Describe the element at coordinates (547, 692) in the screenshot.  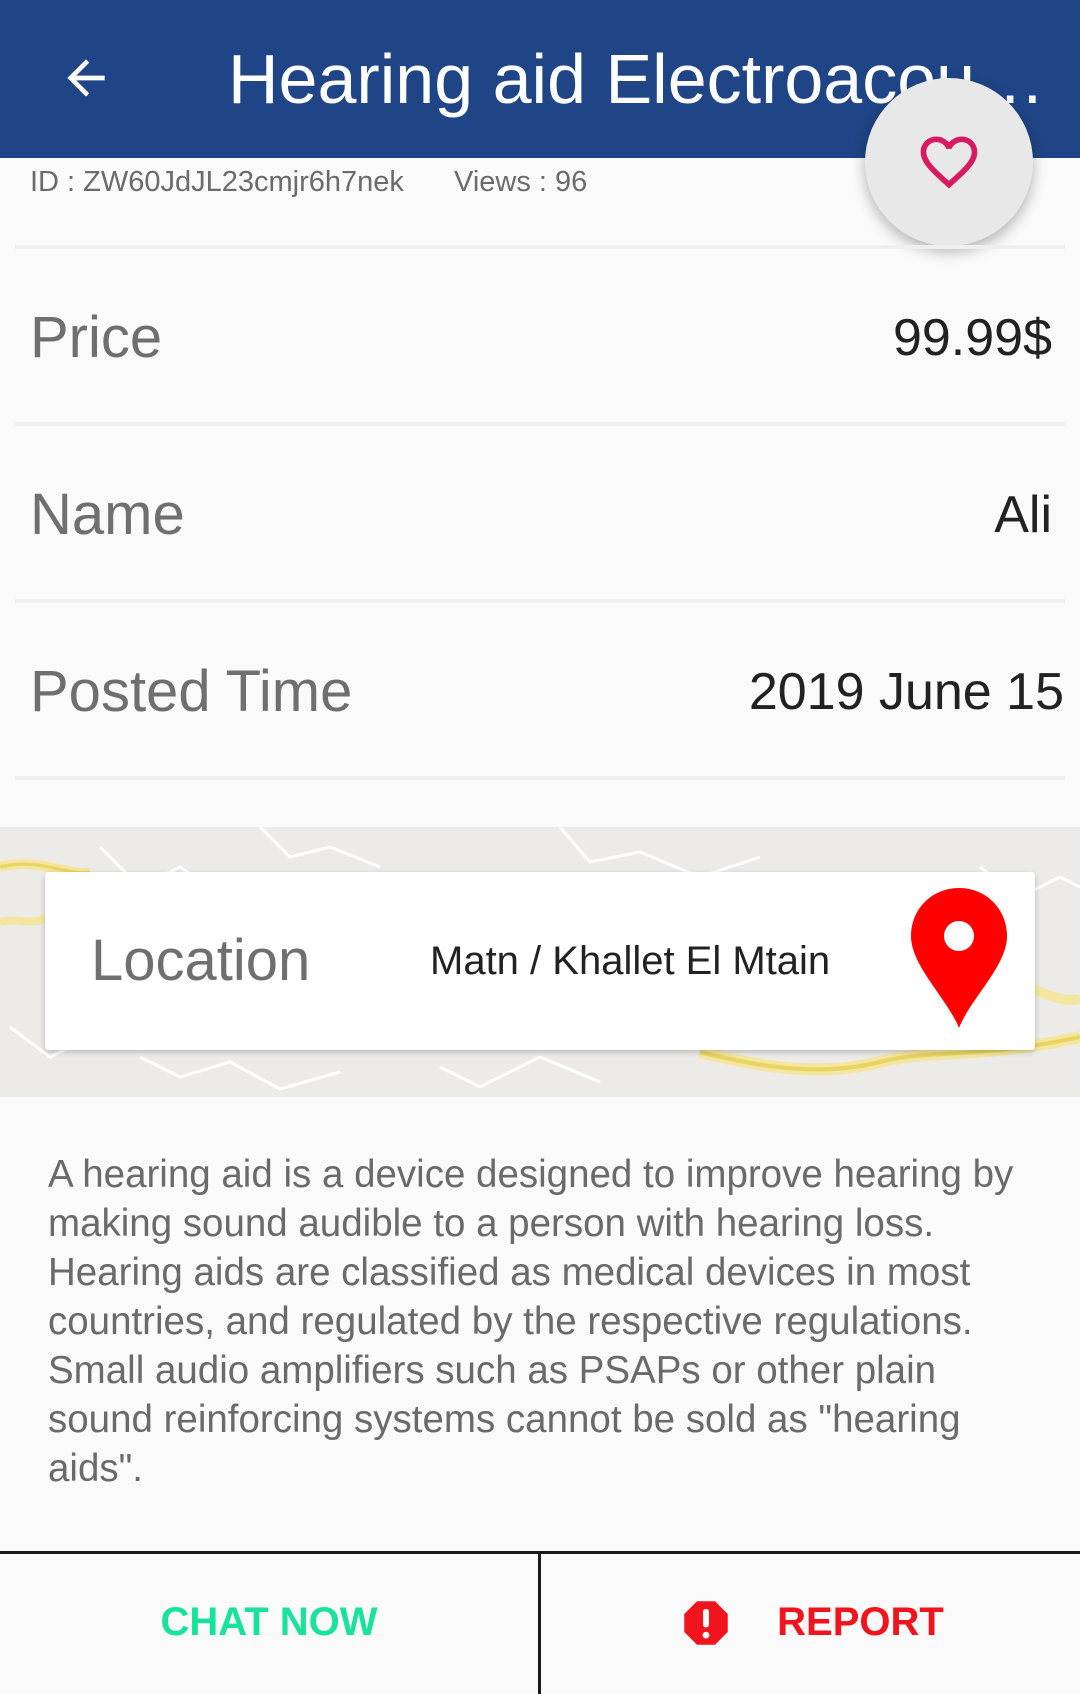
I see `posted-time-row: Posted Time 2019 June 15` at that location.